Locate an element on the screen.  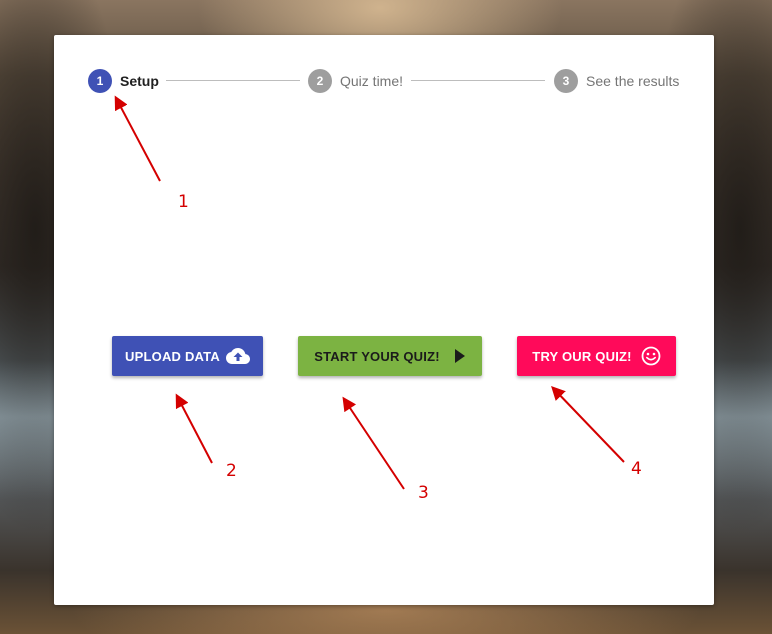
step-setup: 1 Setup is located at coordinates (123, 81).